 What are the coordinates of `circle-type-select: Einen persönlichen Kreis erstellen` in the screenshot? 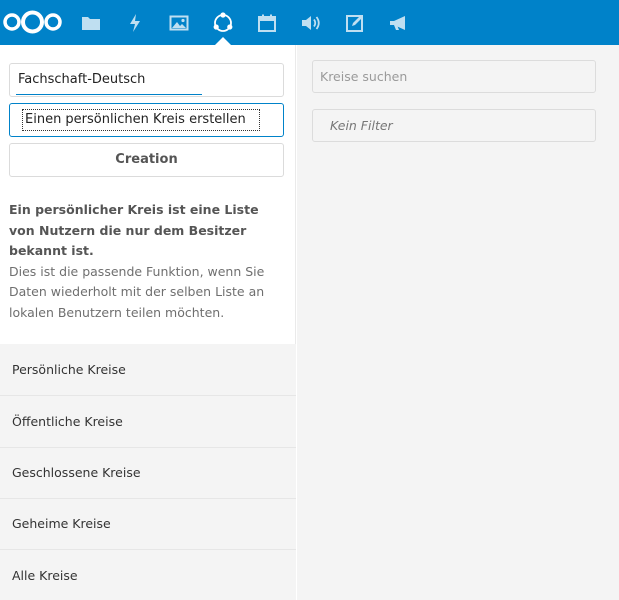 It's located at (146, 120).